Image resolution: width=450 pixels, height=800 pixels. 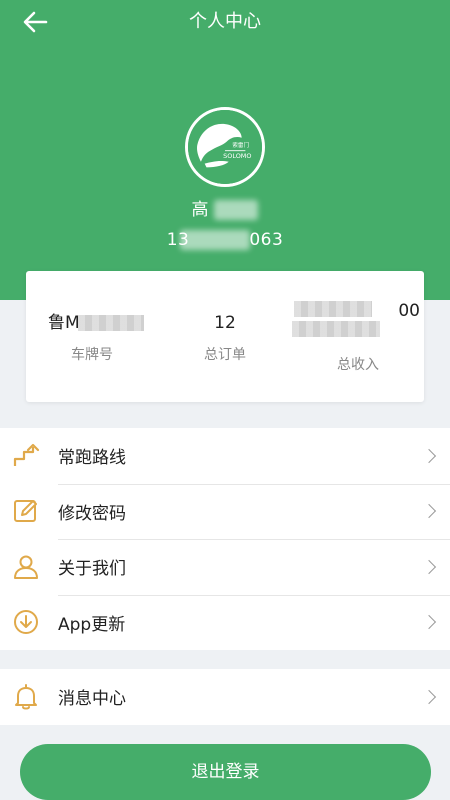 I want to click on stat-income: 00 总收入, so click(x=358, y=336).